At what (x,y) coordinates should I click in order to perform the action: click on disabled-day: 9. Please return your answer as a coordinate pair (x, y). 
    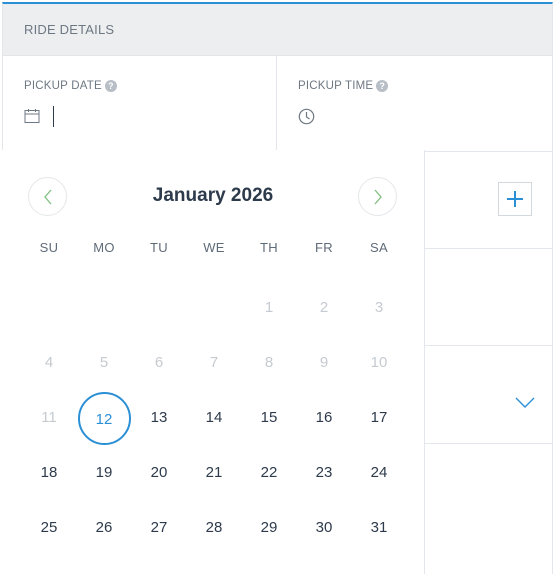
    Looking at the image, I should click on (324, 362).